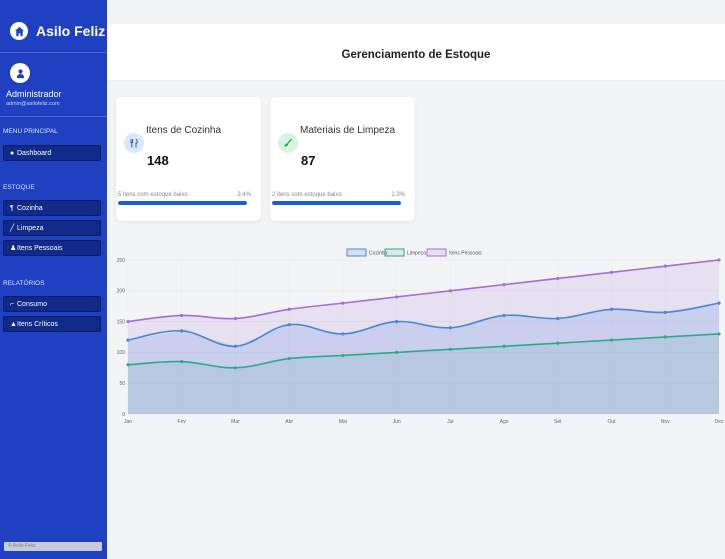  I want to click on x-tick-label: Mar, so click(235, 422).